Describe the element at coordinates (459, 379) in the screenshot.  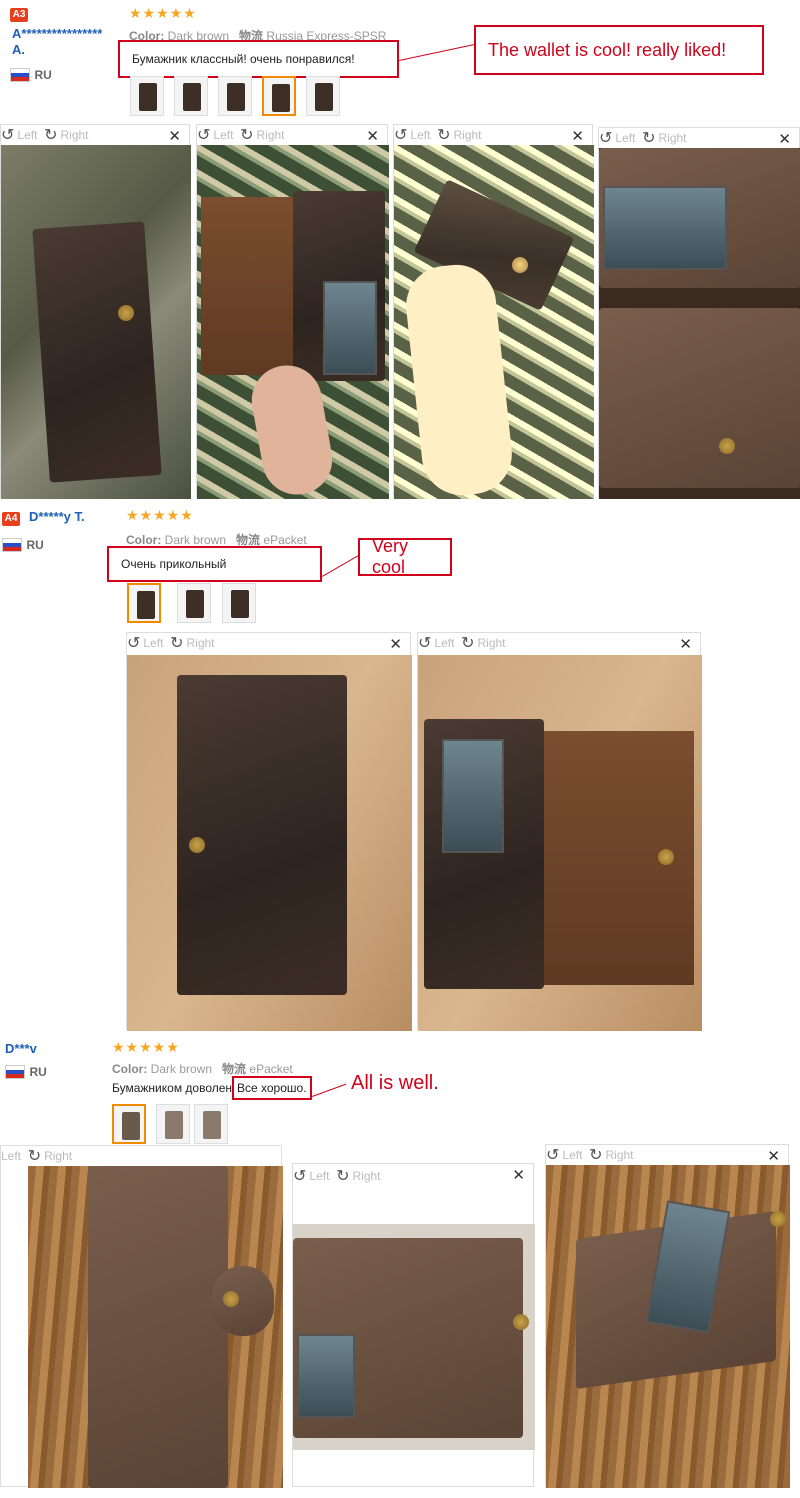
I see `hand-image` at that location.